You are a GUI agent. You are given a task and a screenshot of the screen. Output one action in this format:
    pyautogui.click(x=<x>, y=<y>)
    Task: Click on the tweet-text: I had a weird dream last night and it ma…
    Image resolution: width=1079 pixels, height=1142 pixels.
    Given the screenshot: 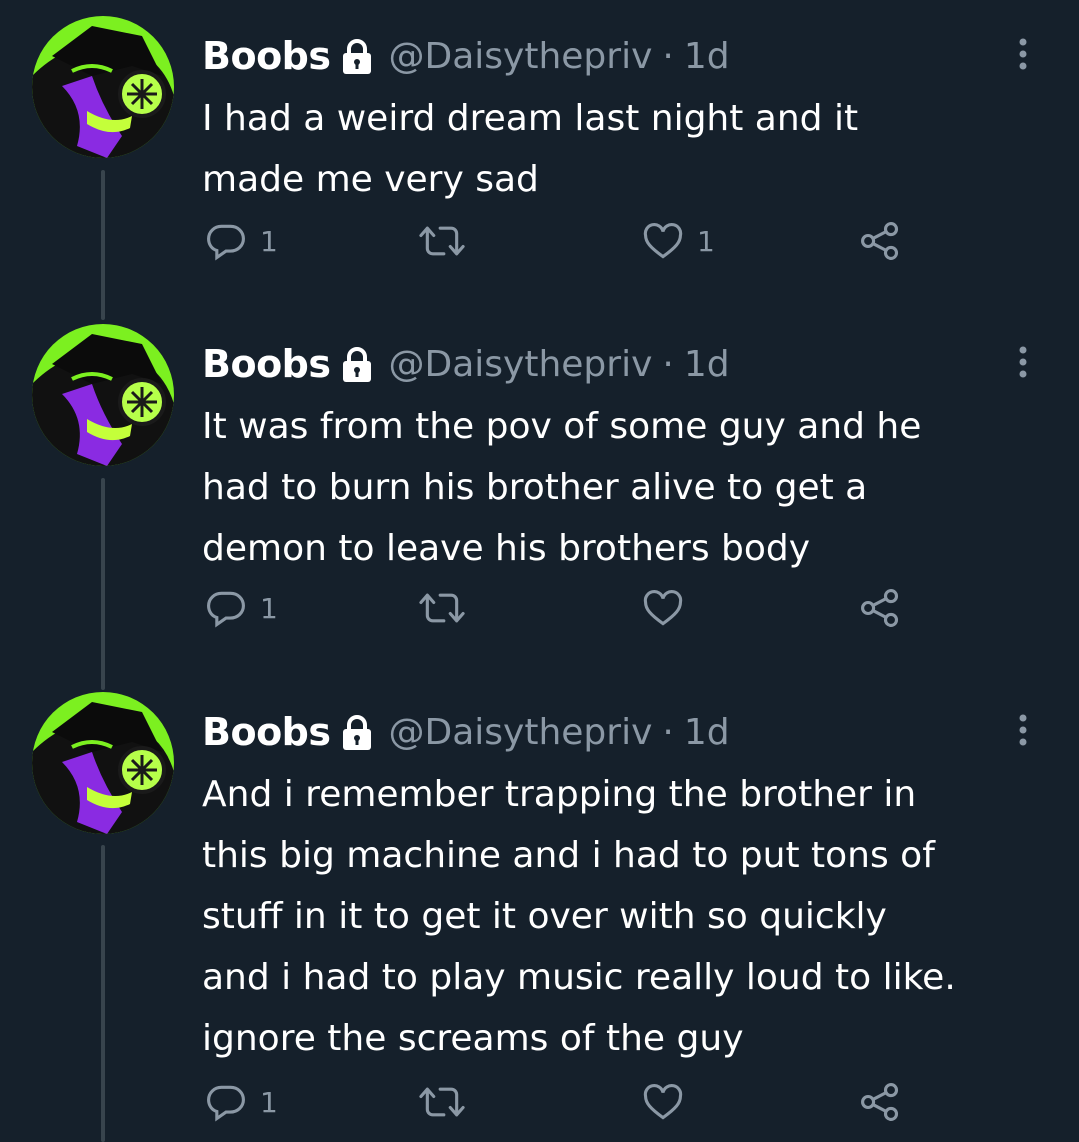 What is the action you would take?
    pyautogui.click(x=530, y=149)
    